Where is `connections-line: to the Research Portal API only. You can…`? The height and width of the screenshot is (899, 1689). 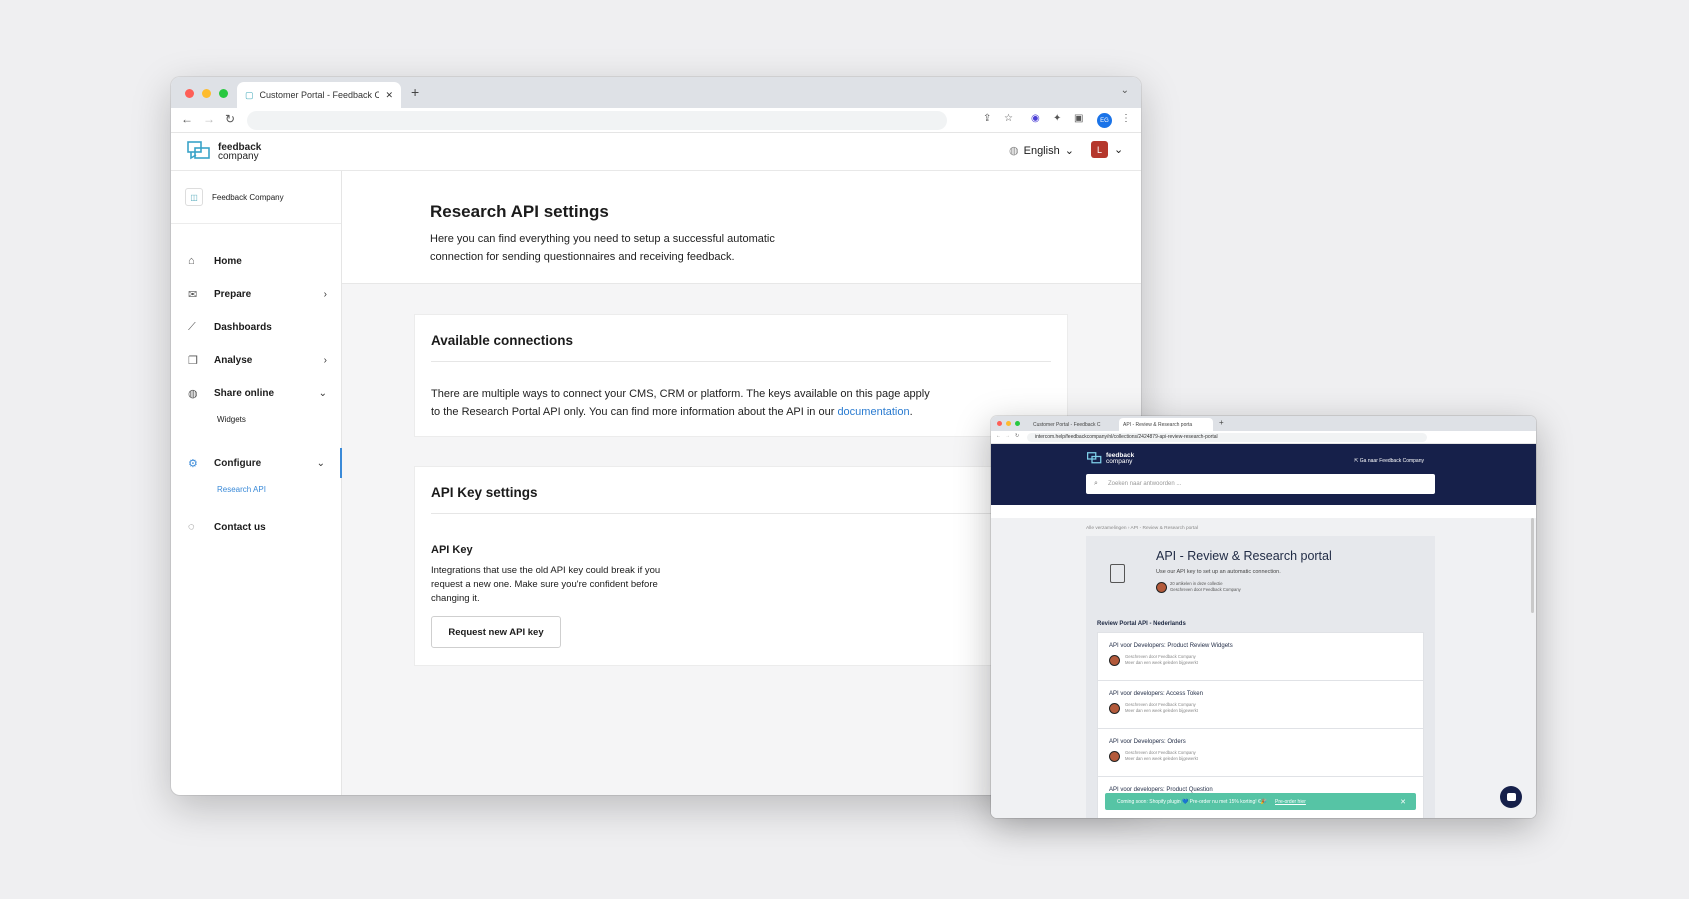 connections-line: to the Research Portal API only. You can… is located at coordinates (696, 412).